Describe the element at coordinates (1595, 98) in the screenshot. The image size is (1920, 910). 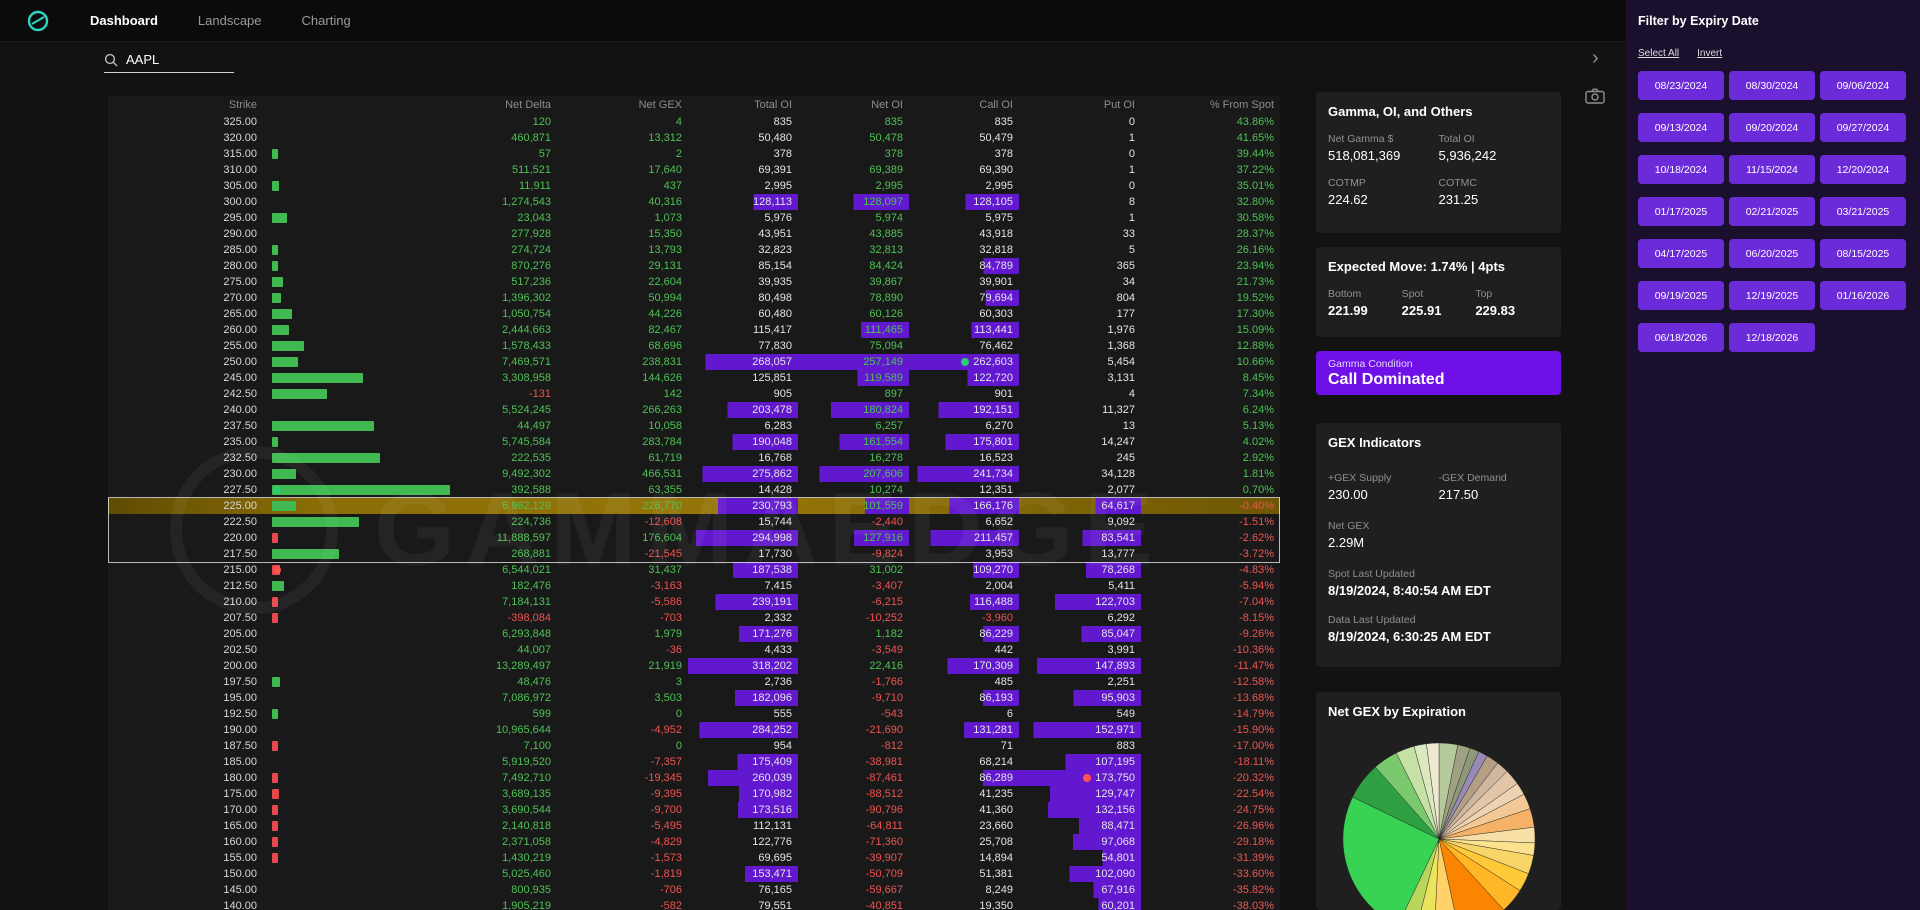
I see `screenshot-button` at that location.